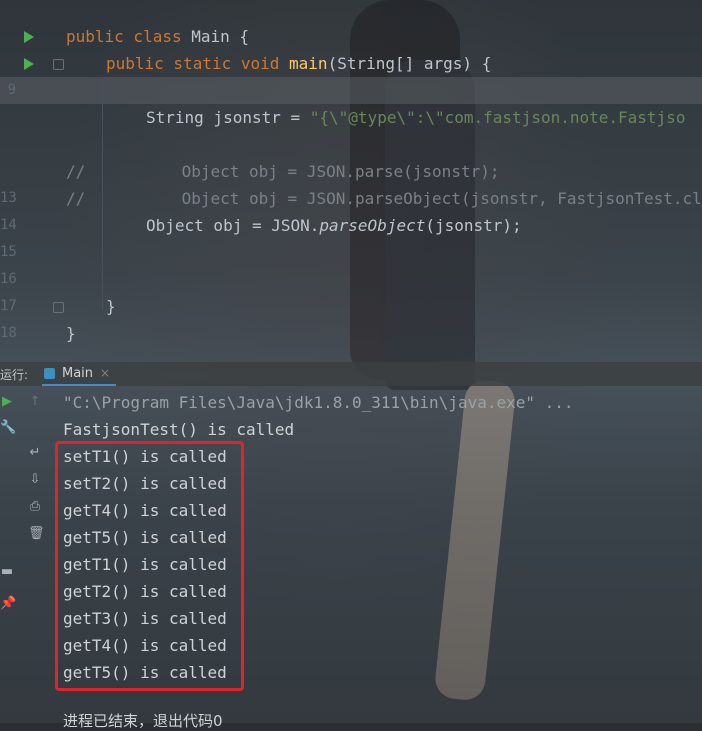 This screenshot has height=731, width=702. What do you see at coordinates (35, 480) in the screenshot?
I see `scroll-to-end-icon: ⇩` at bounding box center [35, 480].